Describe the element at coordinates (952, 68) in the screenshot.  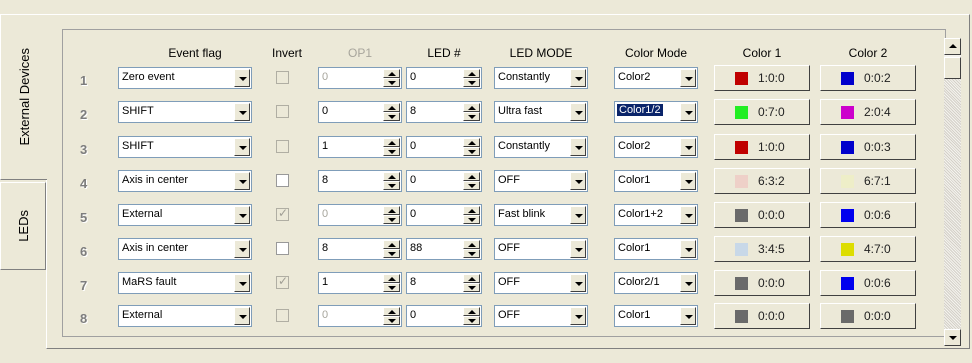
I see `scroll-thumb` at that location.